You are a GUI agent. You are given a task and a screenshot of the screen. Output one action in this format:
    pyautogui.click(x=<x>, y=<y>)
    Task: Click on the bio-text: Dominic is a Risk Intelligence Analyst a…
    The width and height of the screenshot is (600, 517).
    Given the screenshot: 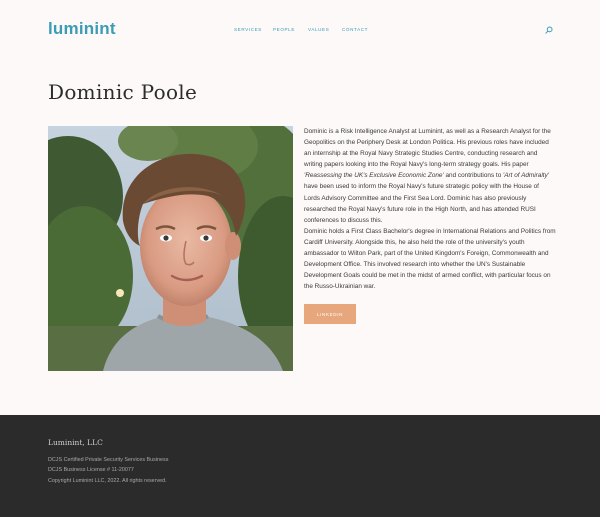 What is the action you would take?
    pyautogui.click(x=427, y=148)
    